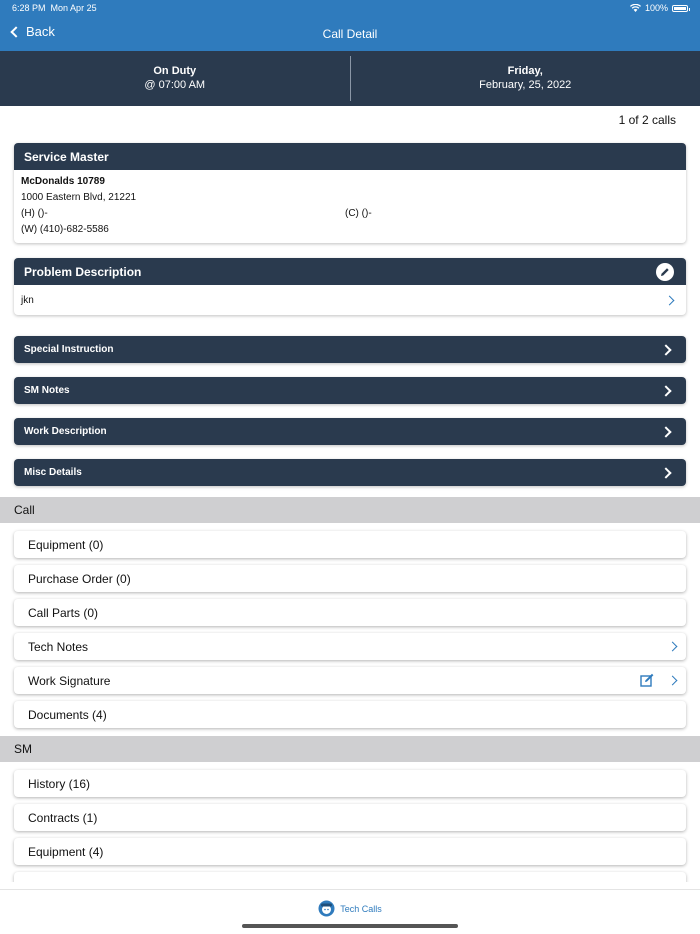  What do you see at coordinates (175, 85) in the screenshot?
I see `duty-time: @ 07:00 AM` at bounding box center [175, 85].